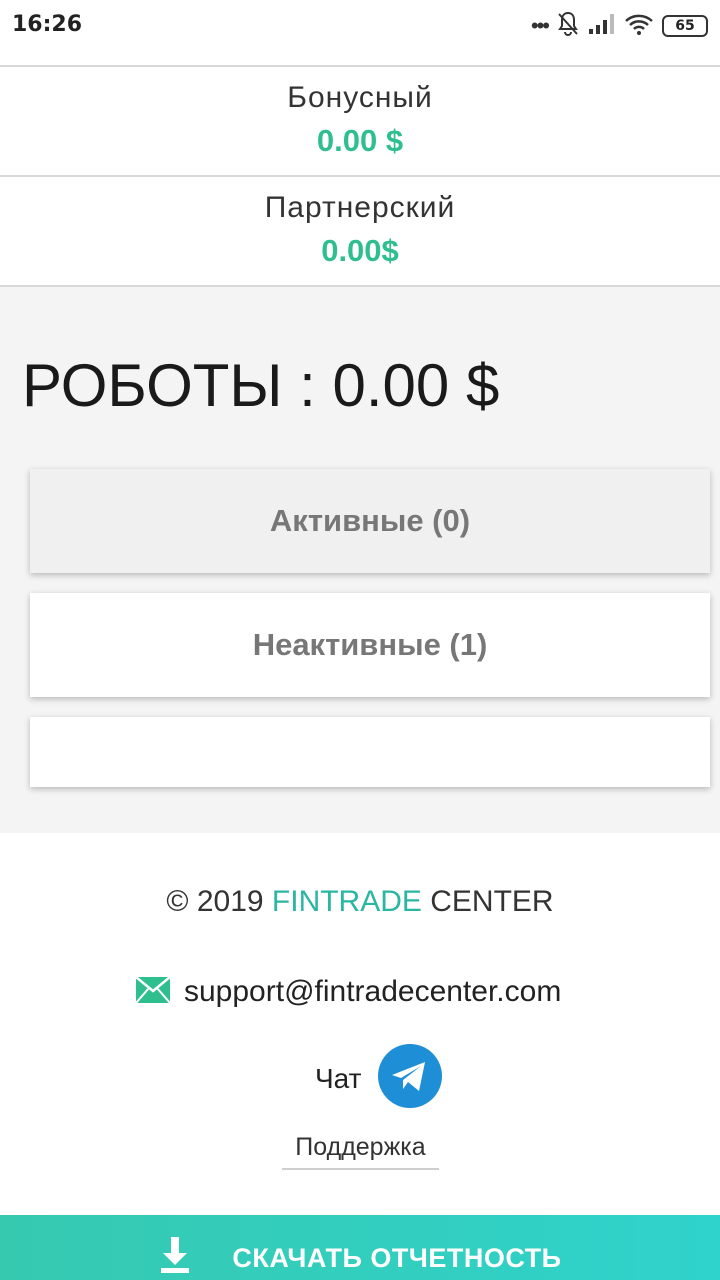  I want to click on support-email: support@fintradecenter.com, so click(372, 992).